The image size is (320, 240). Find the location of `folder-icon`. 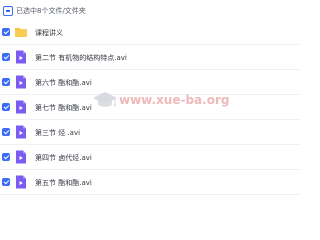

folder-icon is located at coordinates (21, 32).